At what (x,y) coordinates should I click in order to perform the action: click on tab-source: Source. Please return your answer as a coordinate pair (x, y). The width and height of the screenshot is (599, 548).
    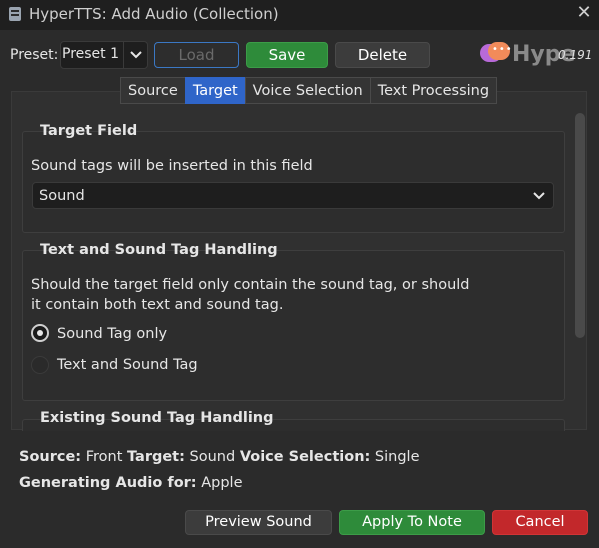
    Looking at the image, I should click on (153, 90).